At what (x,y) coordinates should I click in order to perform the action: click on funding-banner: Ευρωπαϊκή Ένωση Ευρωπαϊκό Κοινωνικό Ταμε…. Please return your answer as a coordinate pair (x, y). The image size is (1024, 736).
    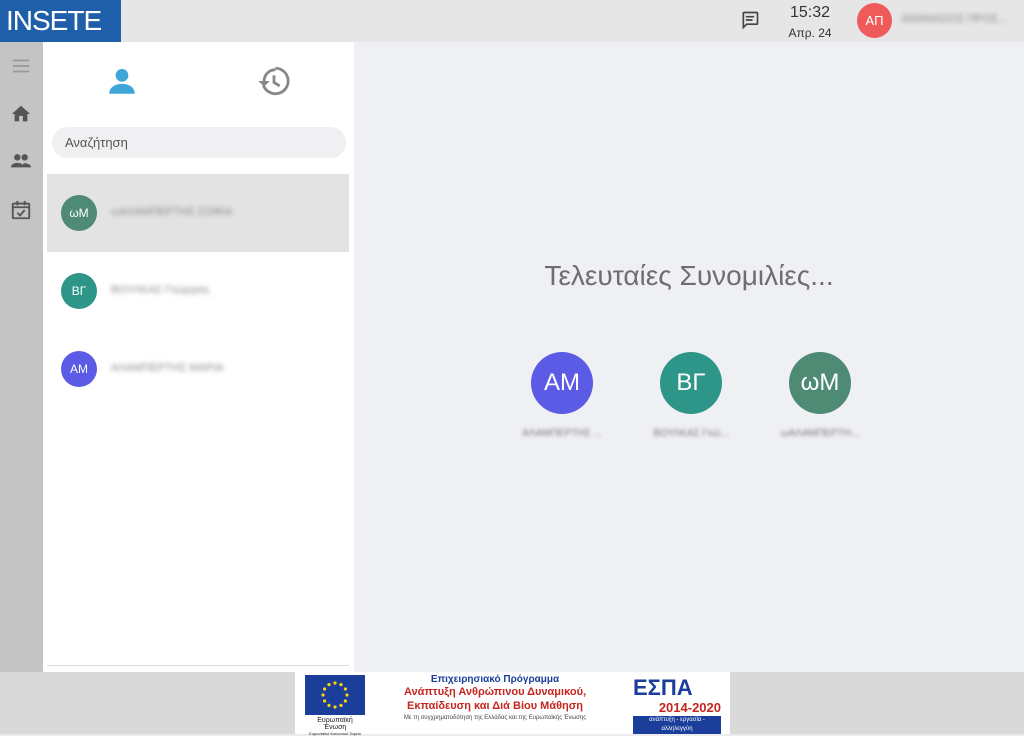
    Looking at the image, I should click on (512, 704).